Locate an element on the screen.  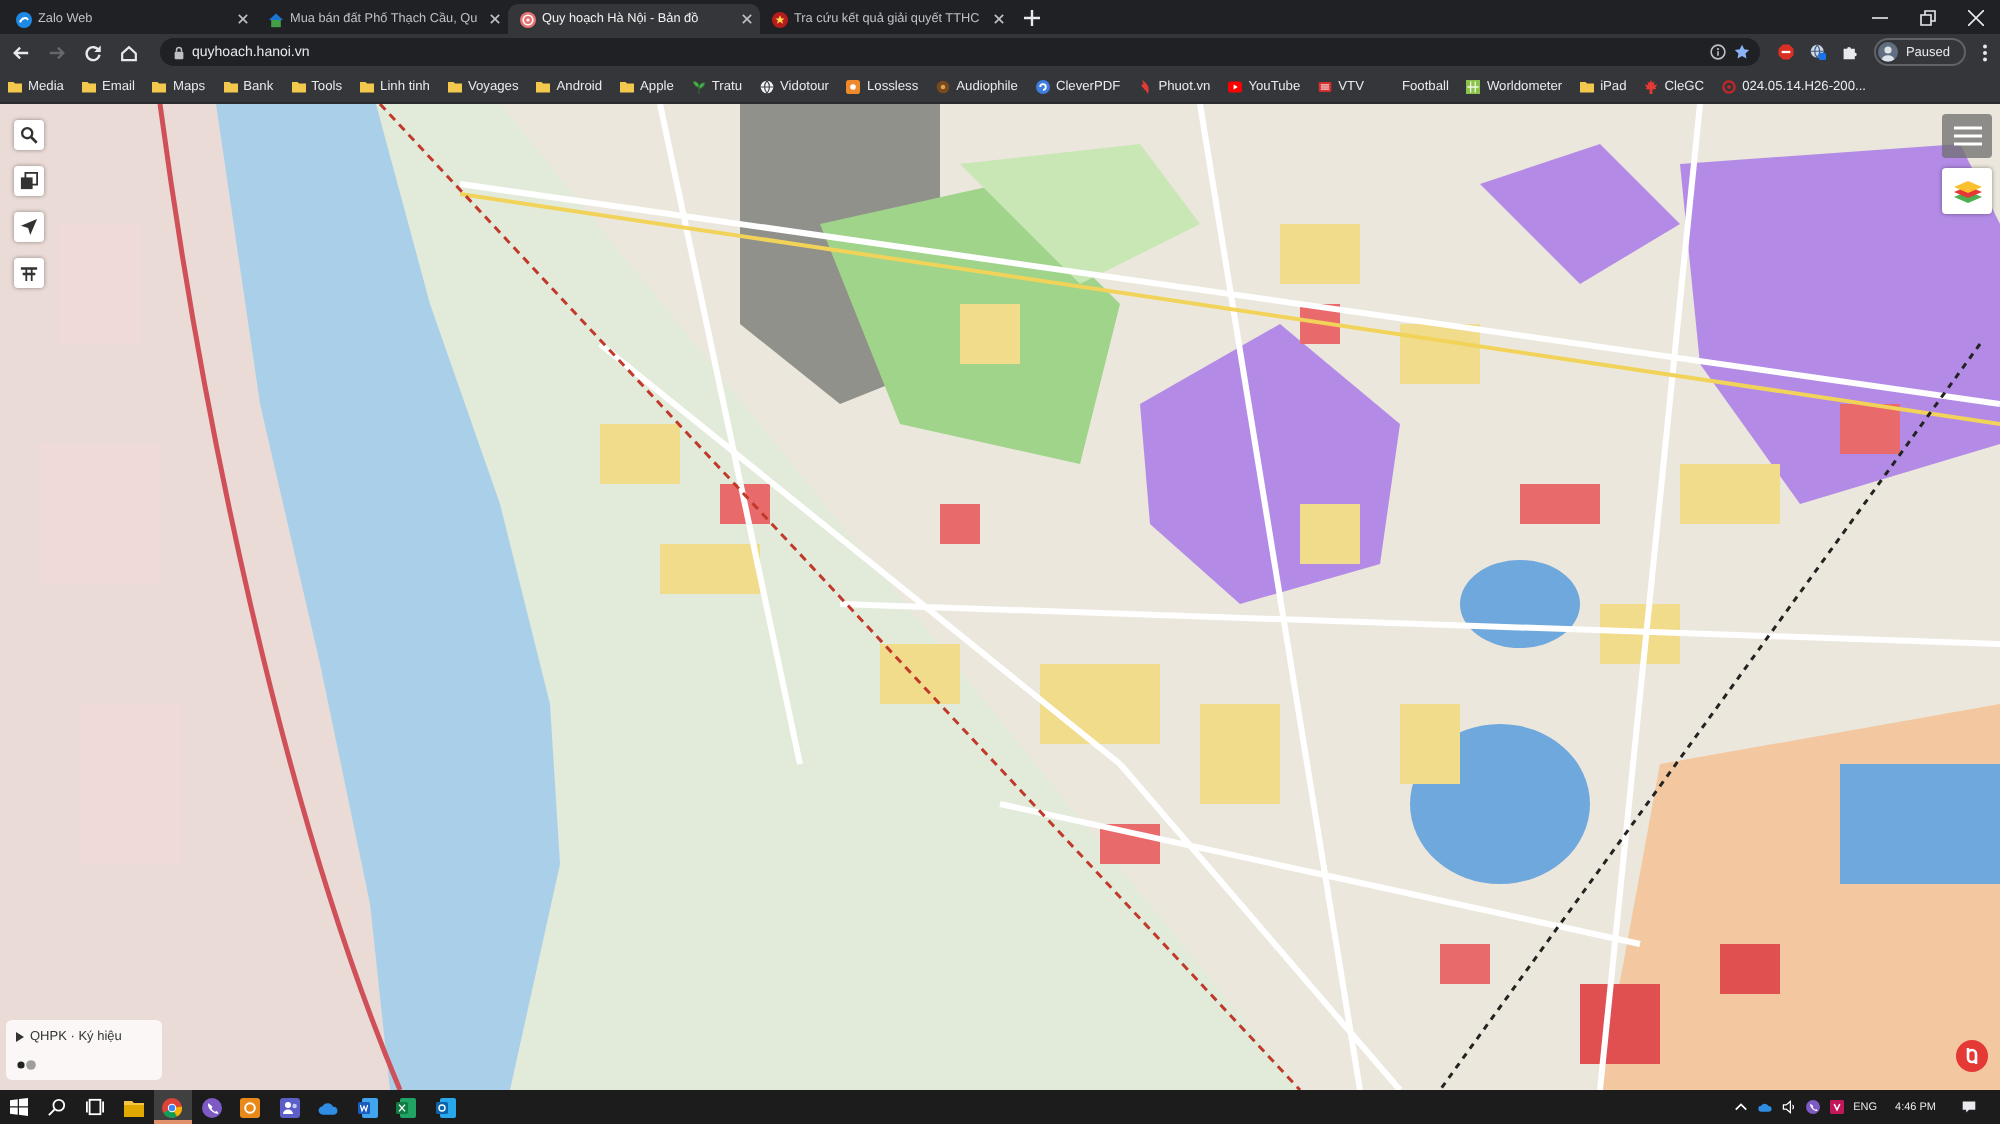
menu-icon is located at coordinates (1967, 136).